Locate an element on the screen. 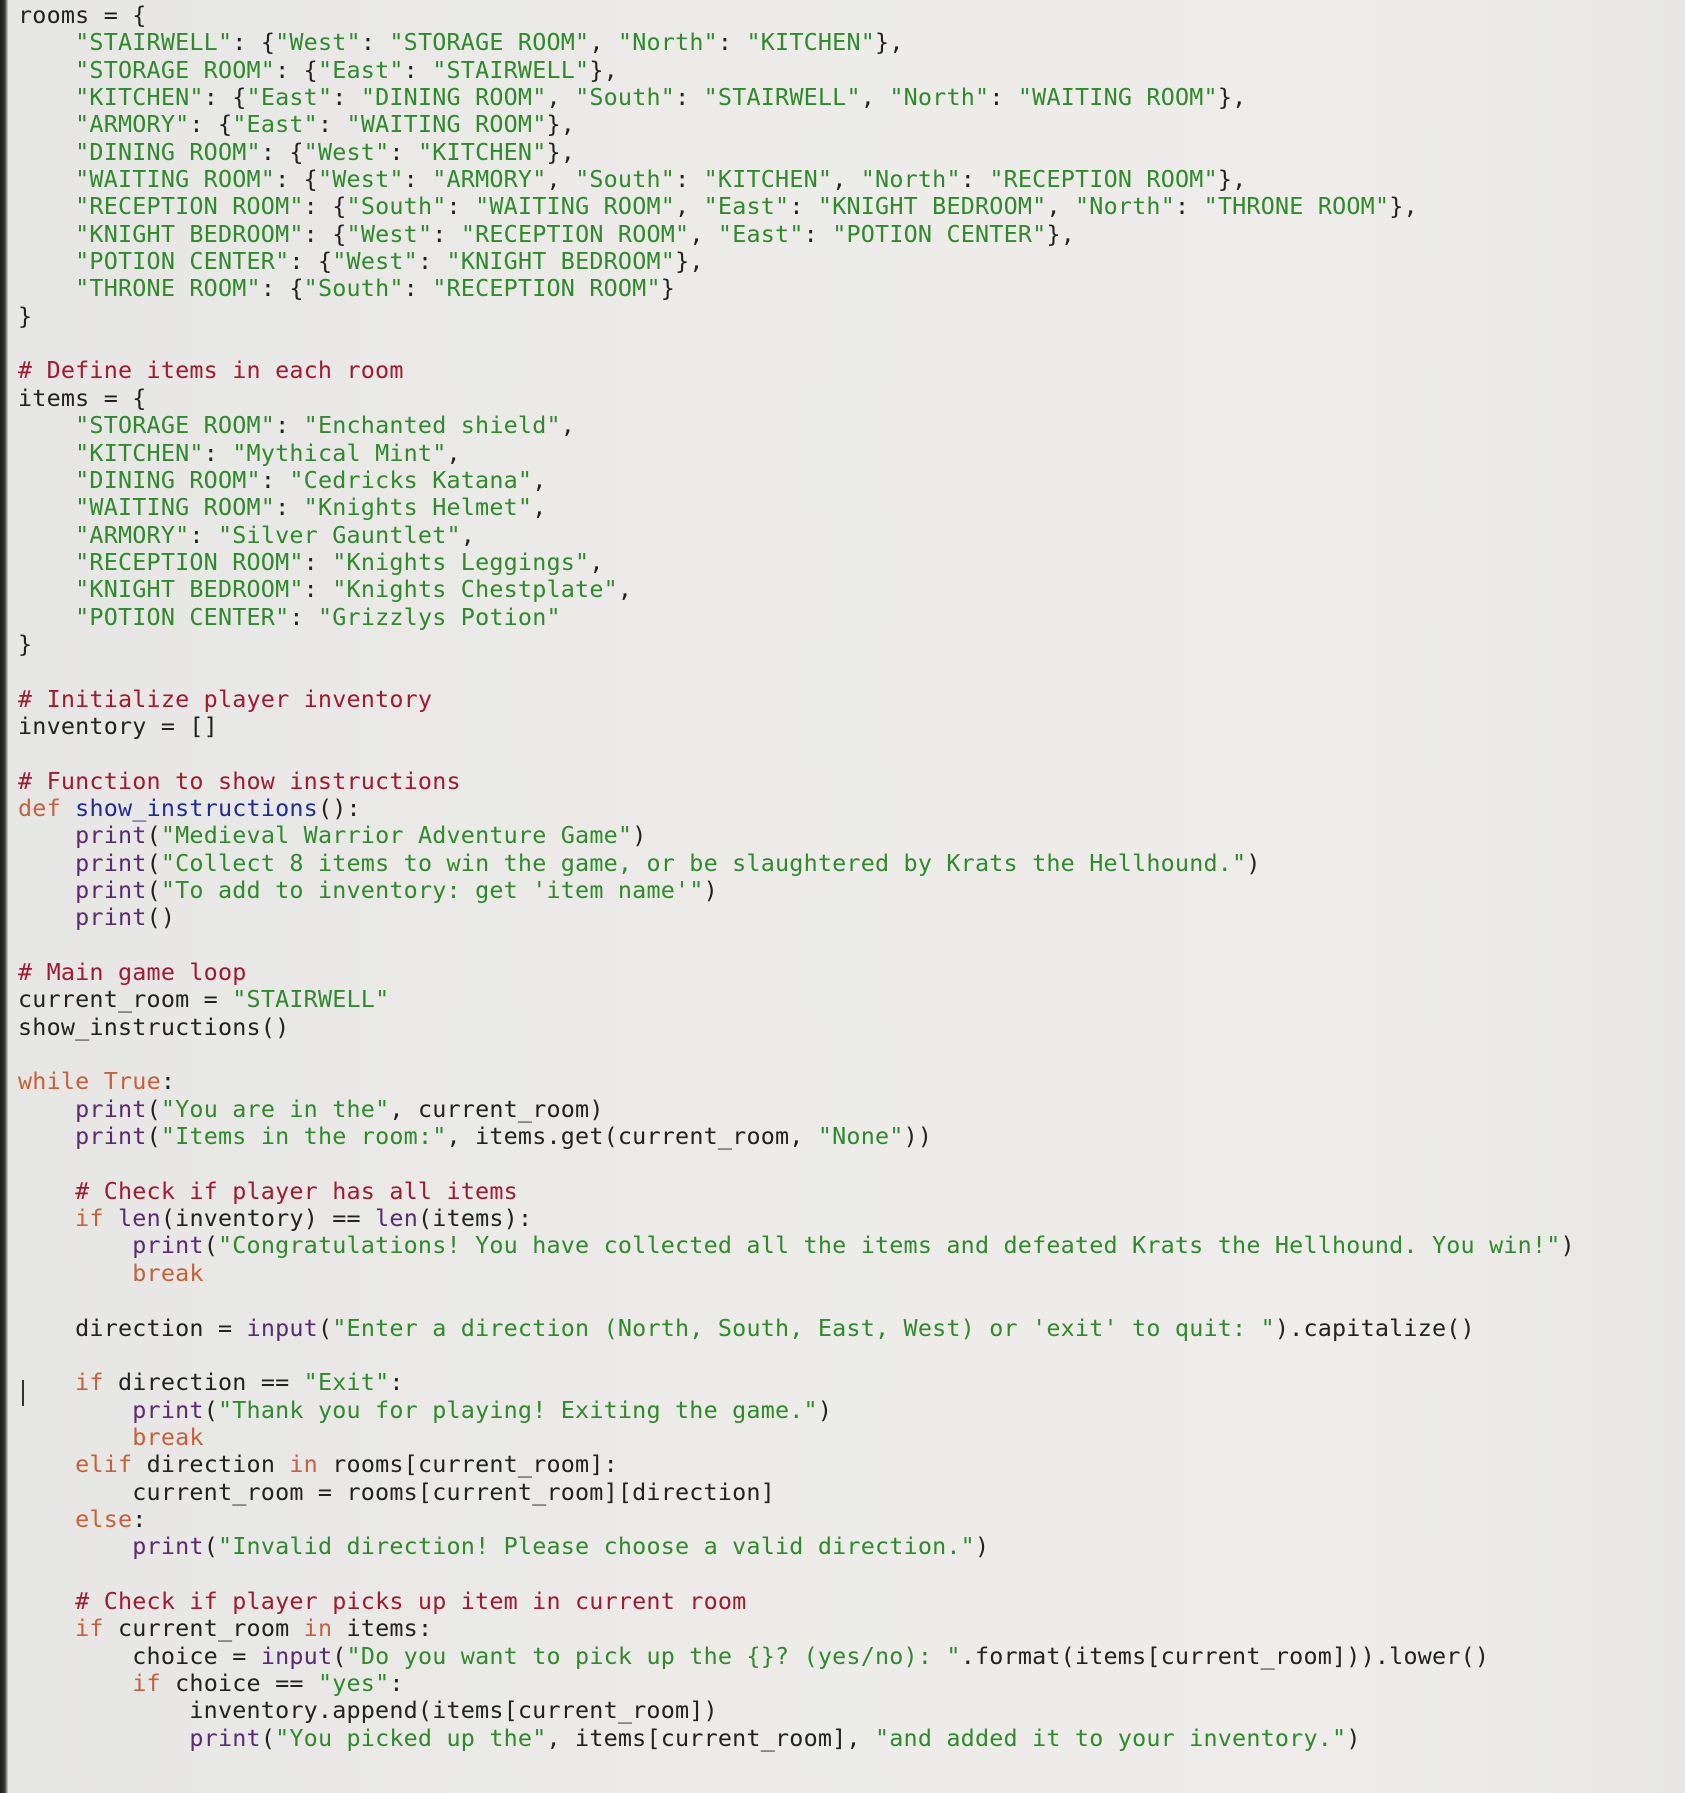 Image resolution: width=1685 pixels, height=1793 pixels. code-line: "POTION CENTER": "Grizzlys Potion" is located at coordinates (796, 617).